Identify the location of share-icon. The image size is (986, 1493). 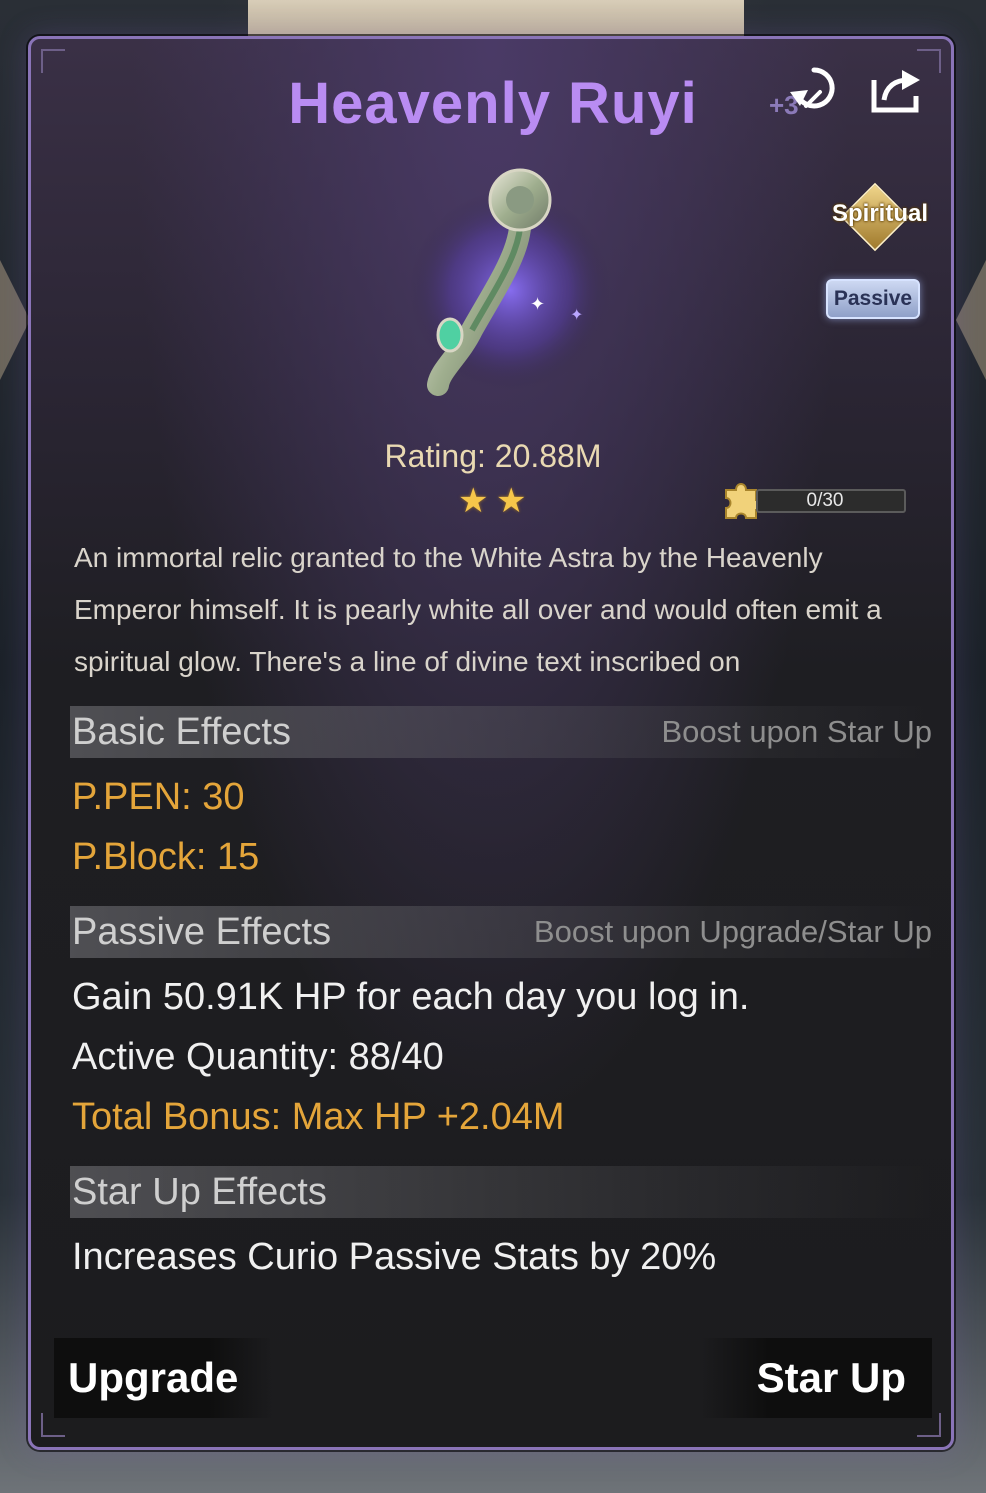
(896, 90).